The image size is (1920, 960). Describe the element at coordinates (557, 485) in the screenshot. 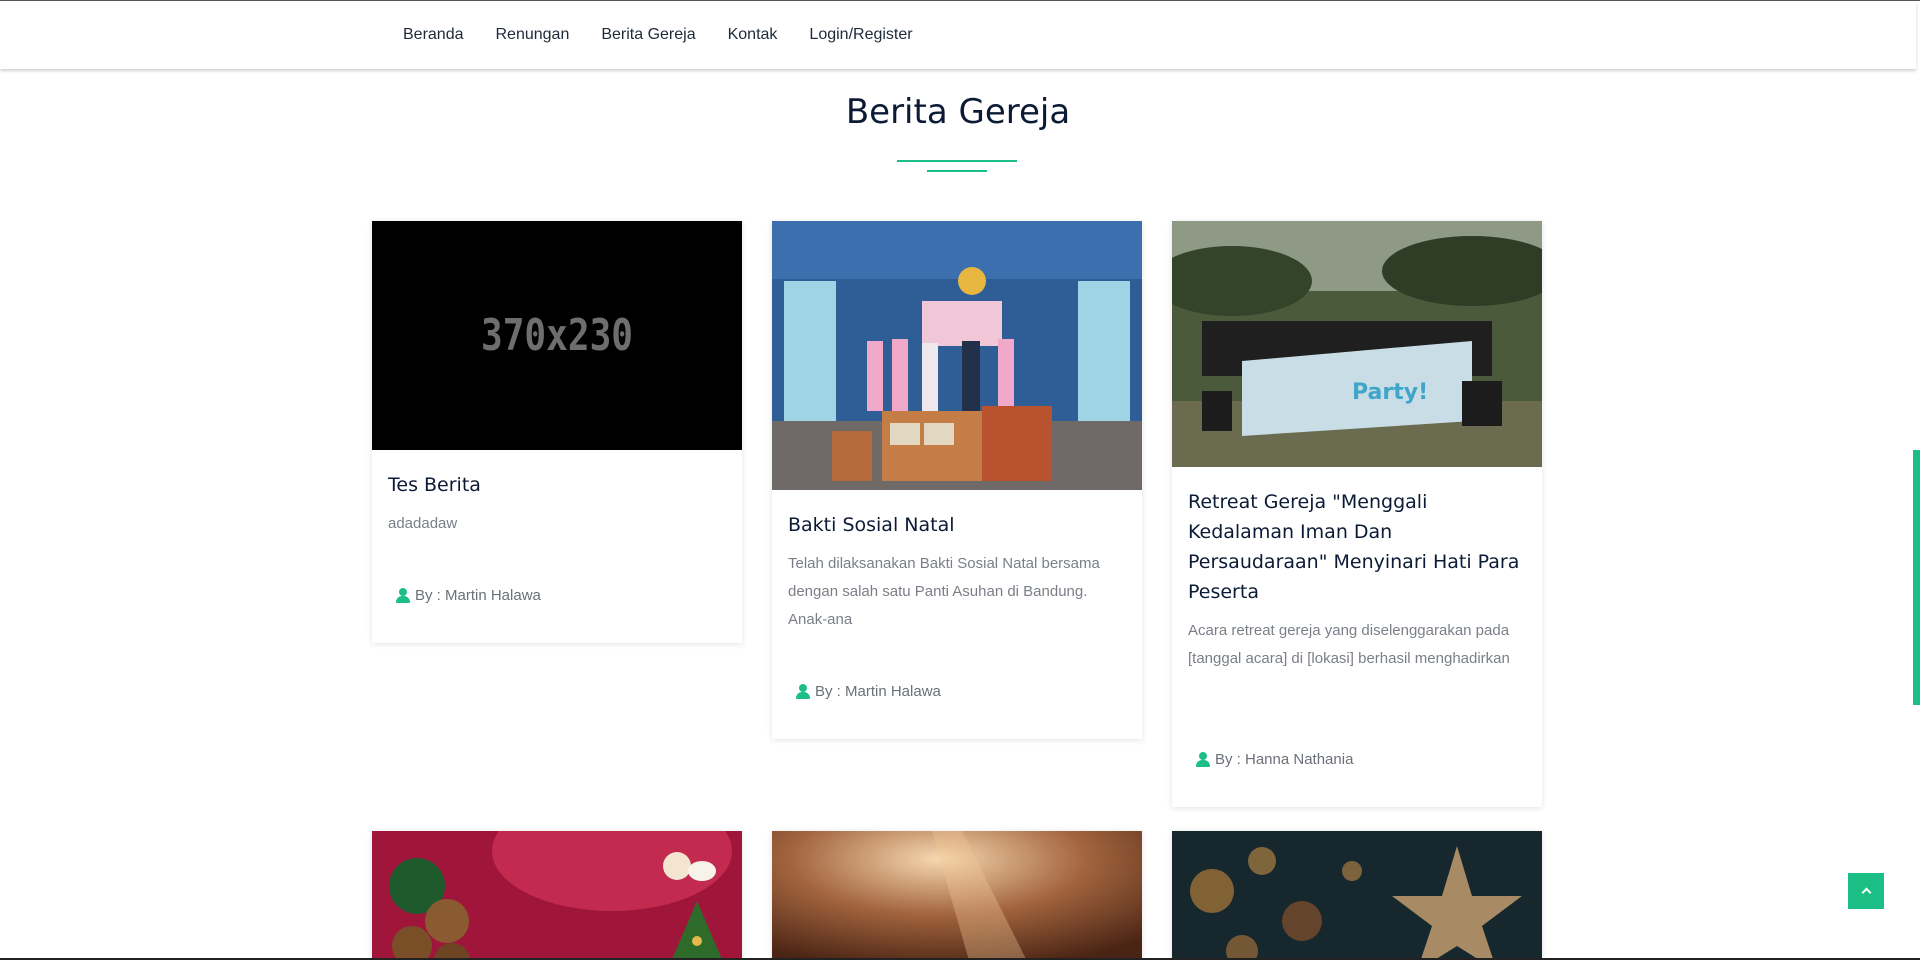

I see `news-card-title: Tes Berita` at that location.